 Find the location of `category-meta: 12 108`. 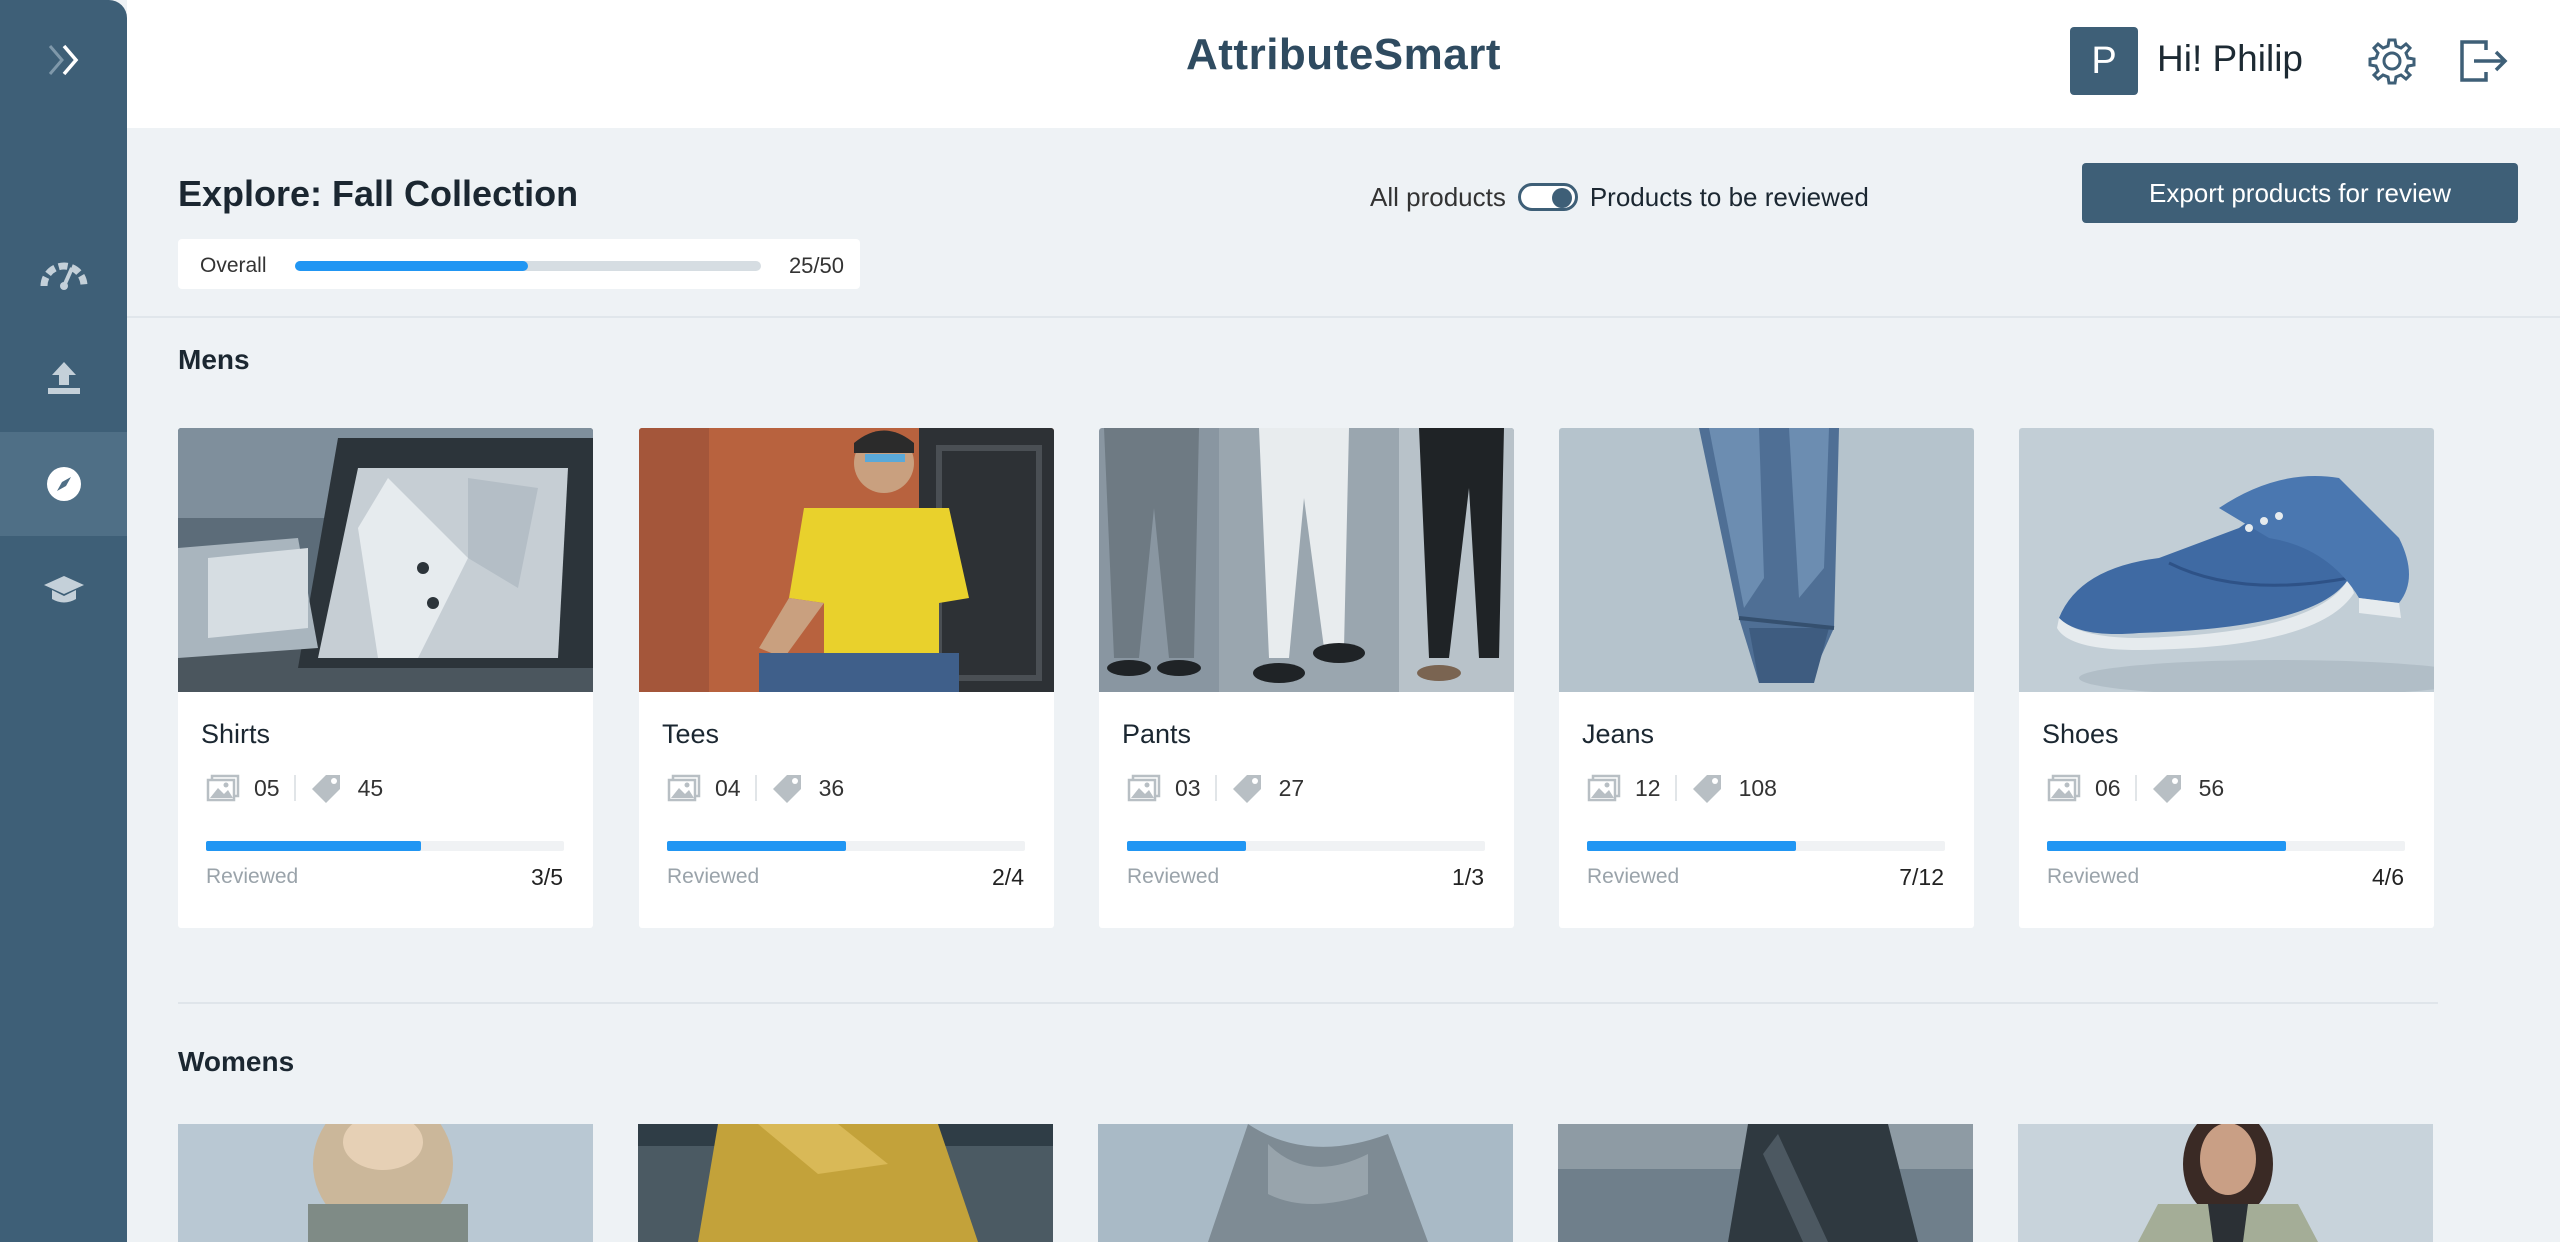

category-meta: 12 108 is located at coordinates (1682, 788).